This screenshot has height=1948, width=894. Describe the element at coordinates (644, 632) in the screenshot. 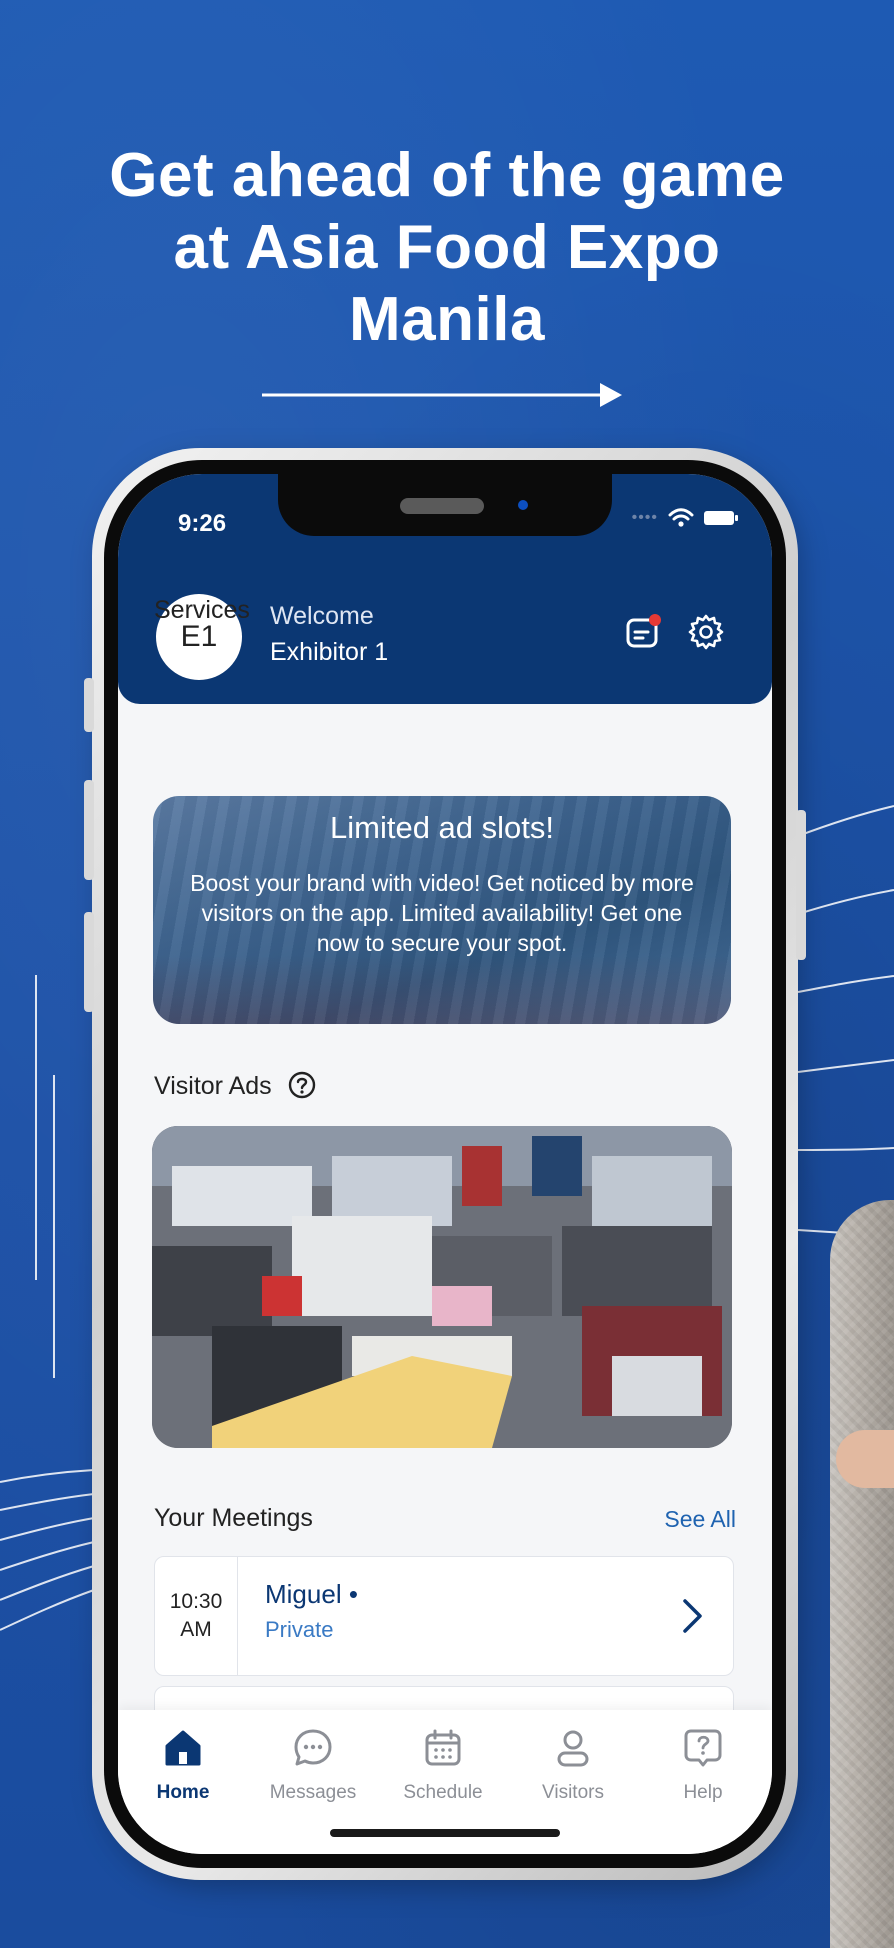

I see `notifications-icon` at that location.